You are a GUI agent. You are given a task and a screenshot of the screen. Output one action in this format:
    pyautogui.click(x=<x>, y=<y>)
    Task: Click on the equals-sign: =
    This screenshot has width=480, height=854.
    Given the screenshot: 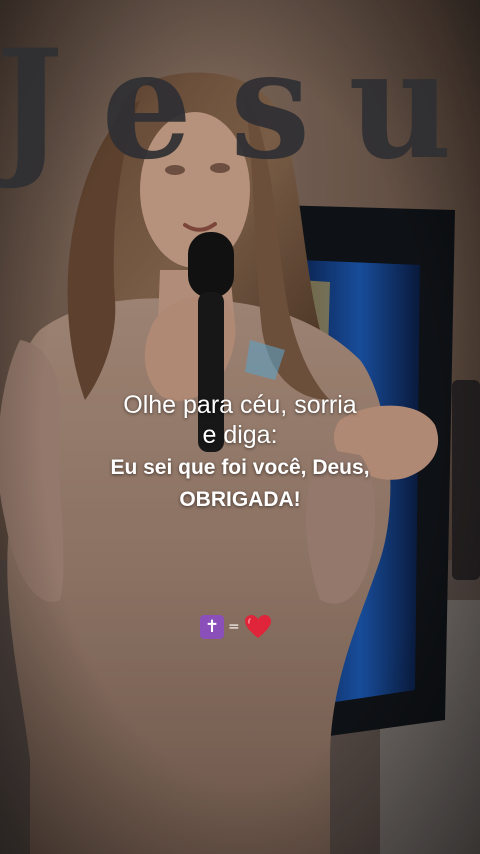 What is the action you would take?
    pyautogui.click(x=234, y=627)
    